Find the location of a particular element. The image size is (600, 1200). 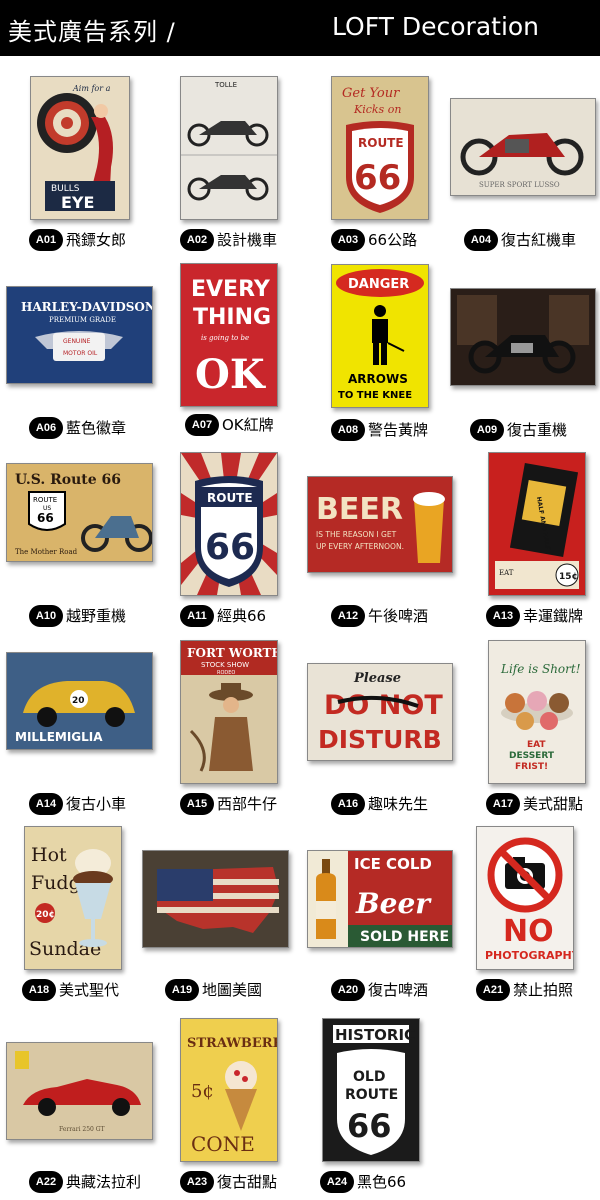

svg-text: is going to be is located at coordinates (225, 338).